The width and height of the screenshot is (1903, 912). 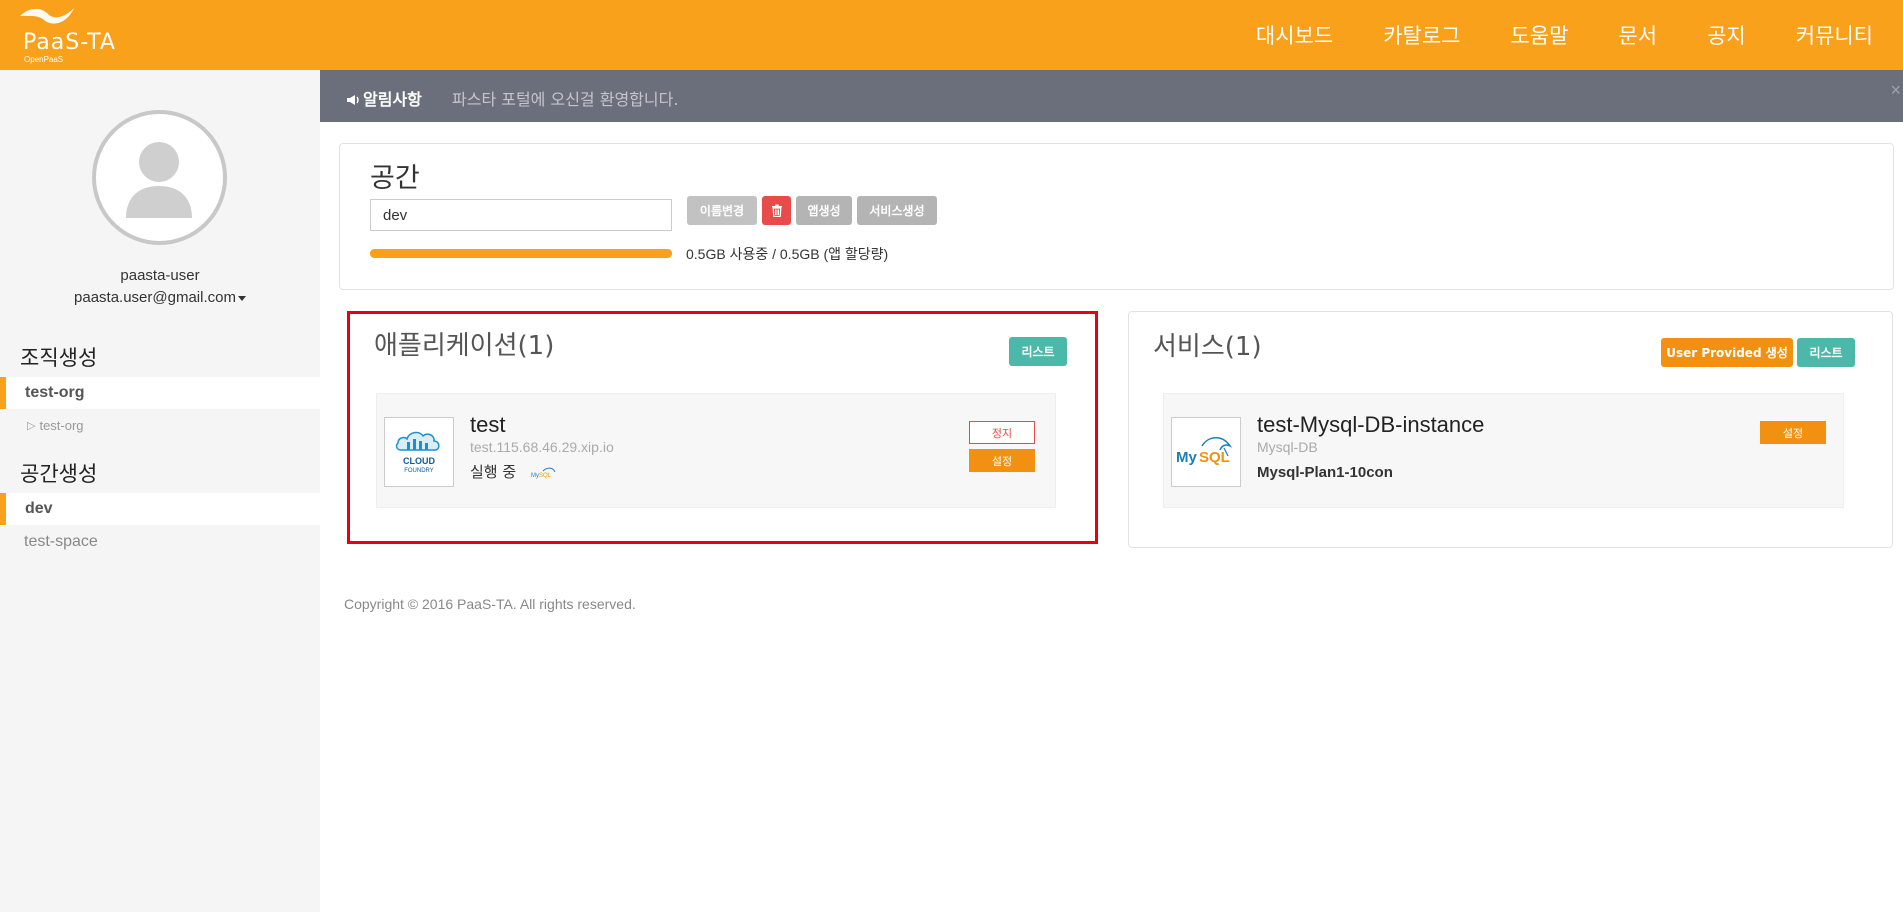 What do you see at coordinates (395, 178) in the screenshot?
I see `space-title: 공간` at bounding box center [395, 178].